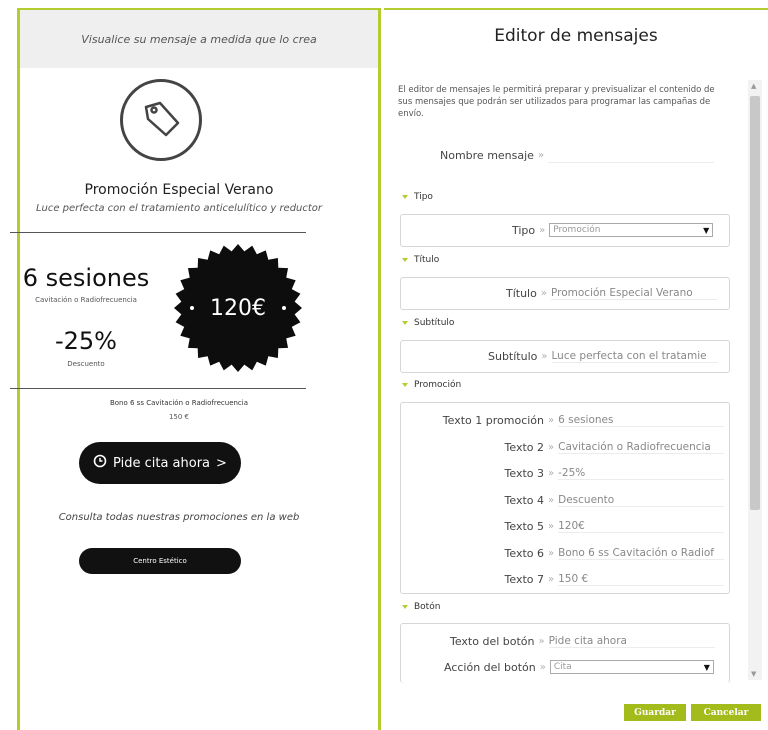 The width and height of the screenshot is (768, 730). I want to click on centro-estetico-button: Centro Estético, so click(160, 561).